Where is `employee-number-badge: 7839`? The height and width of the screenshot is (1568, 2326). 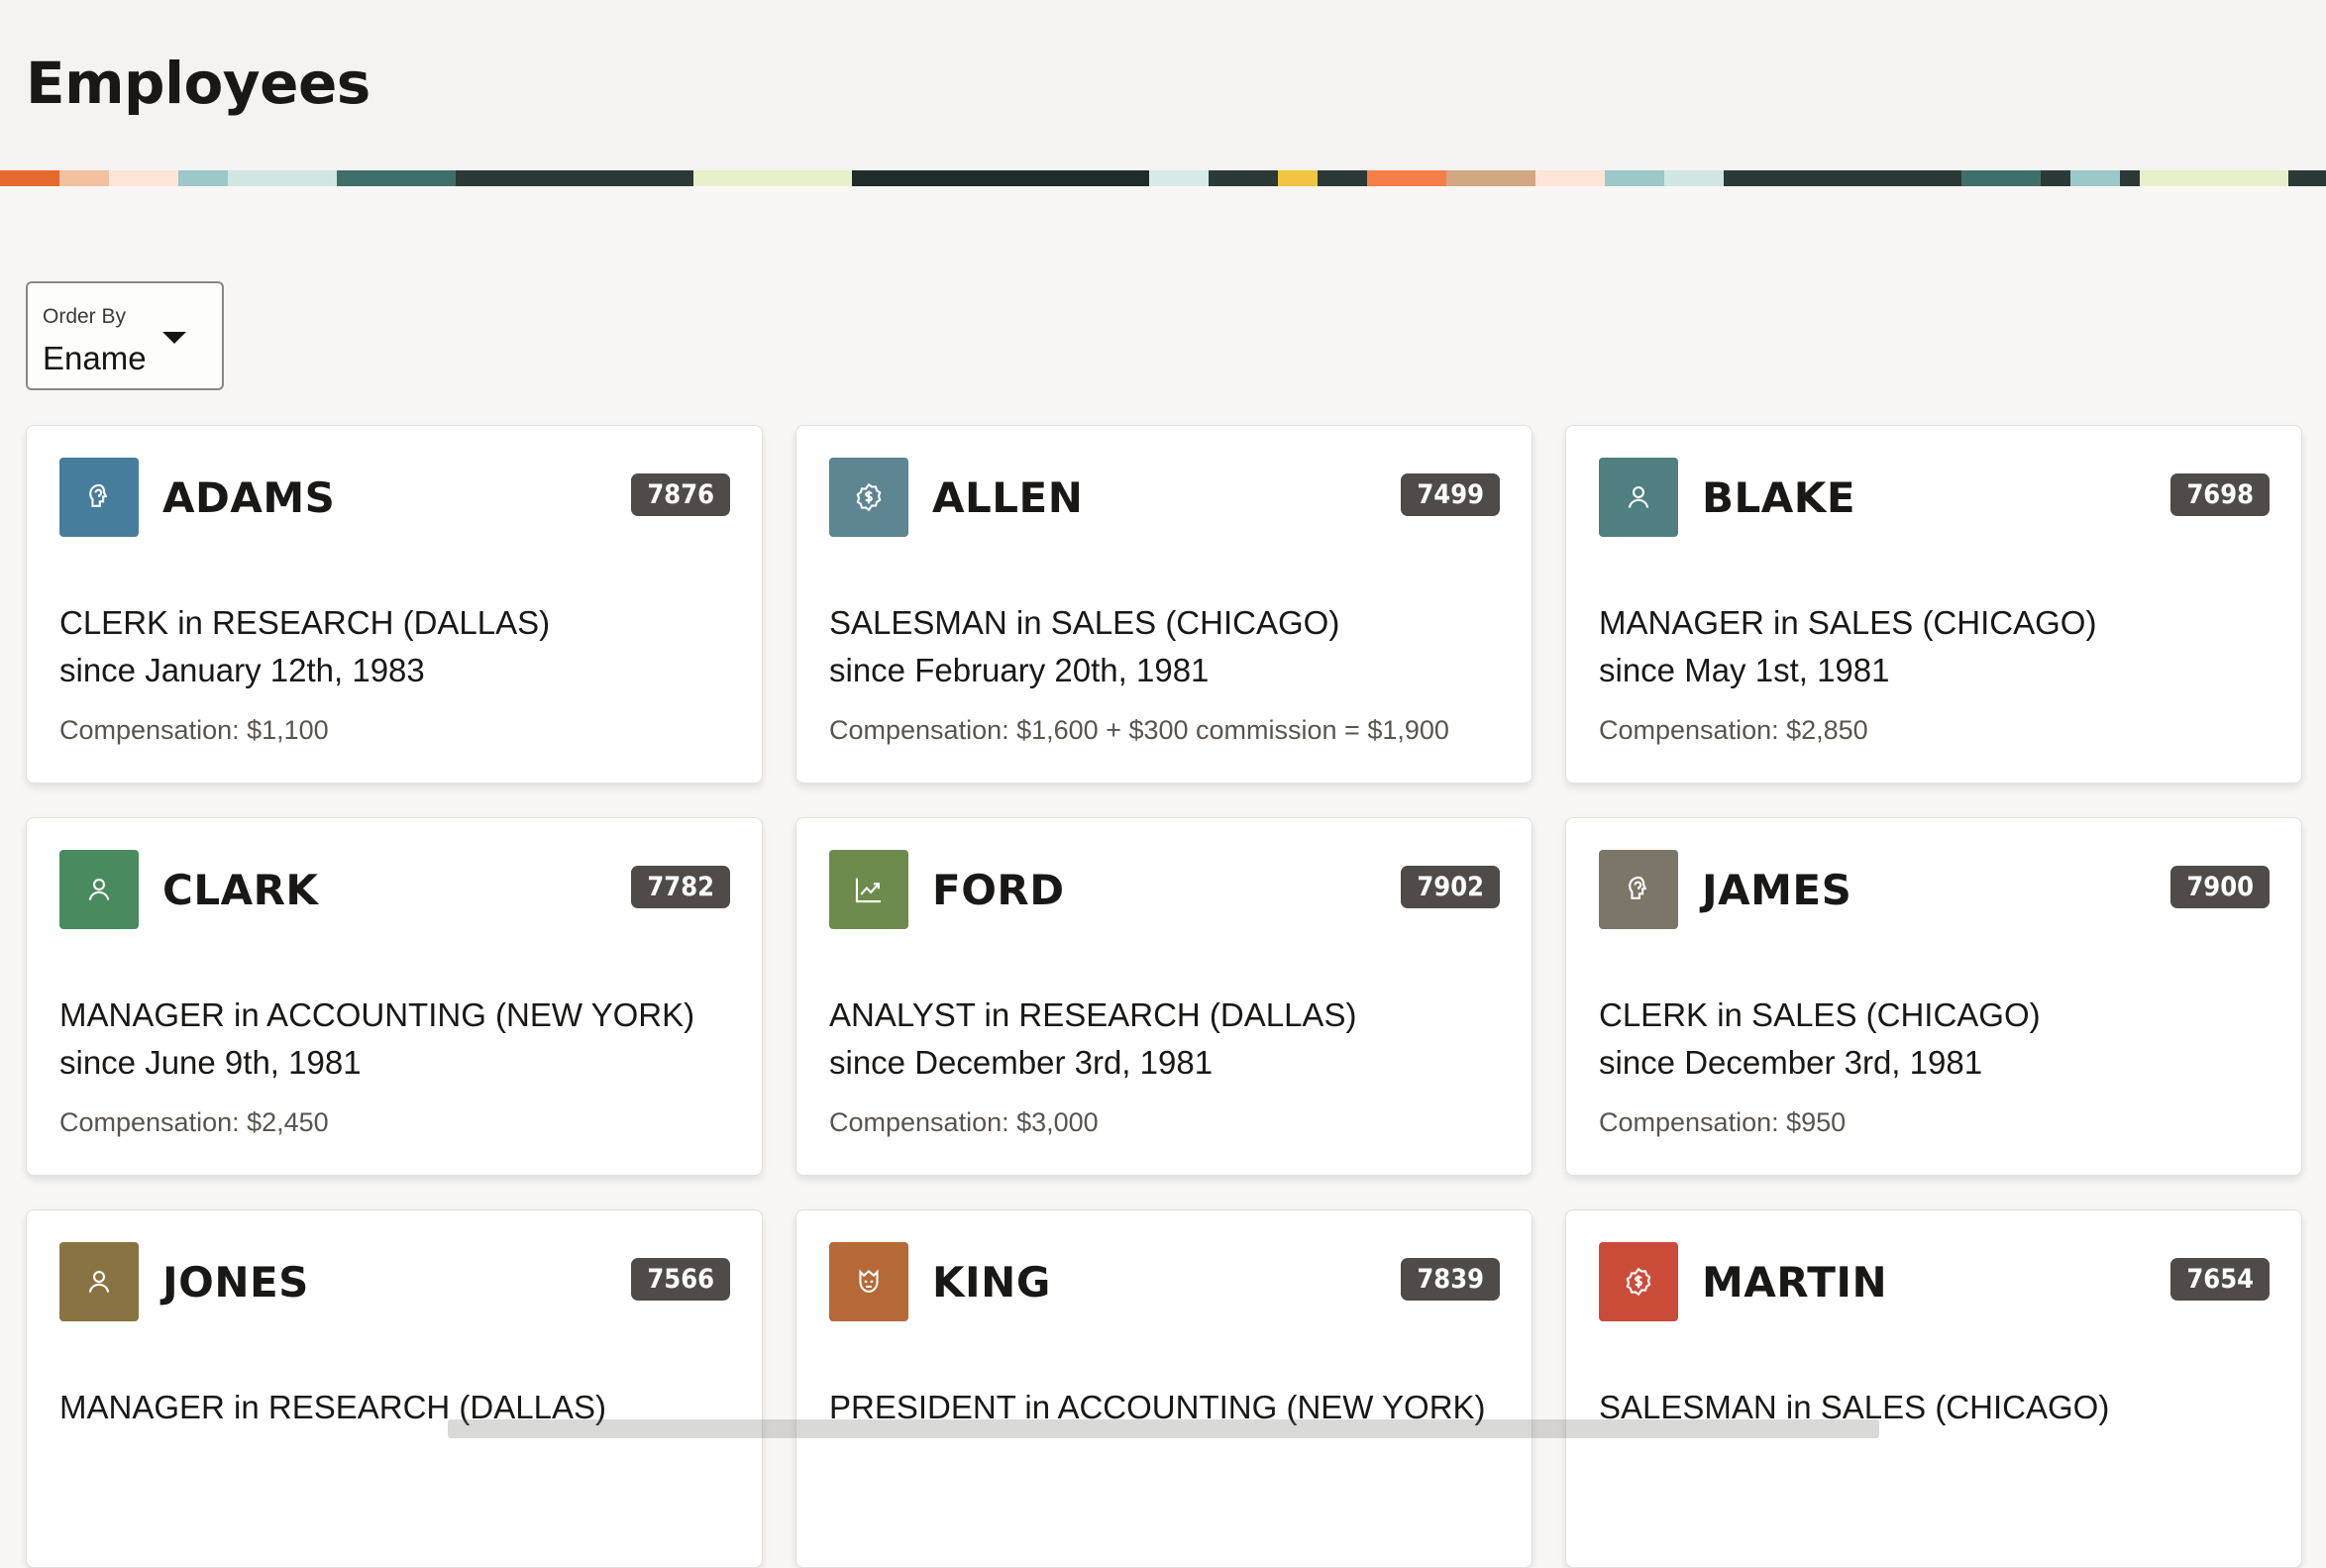 employee-number-badge: 7839 is located at coordinates (1450, 1279).